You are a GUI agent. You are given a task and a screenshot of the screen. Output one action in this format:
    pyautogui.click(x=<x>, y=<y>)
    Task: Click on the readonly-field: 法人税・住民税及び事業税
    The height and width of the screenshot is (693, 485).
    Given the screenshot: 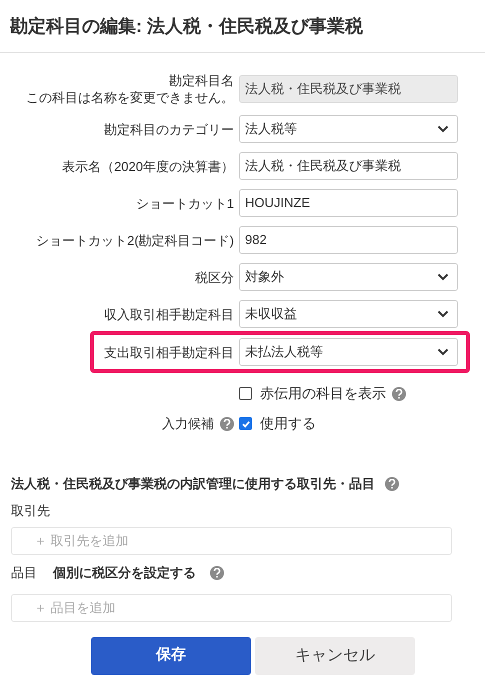 What is the action you would take?
    pyautogui.click(x=348, y=89)
    